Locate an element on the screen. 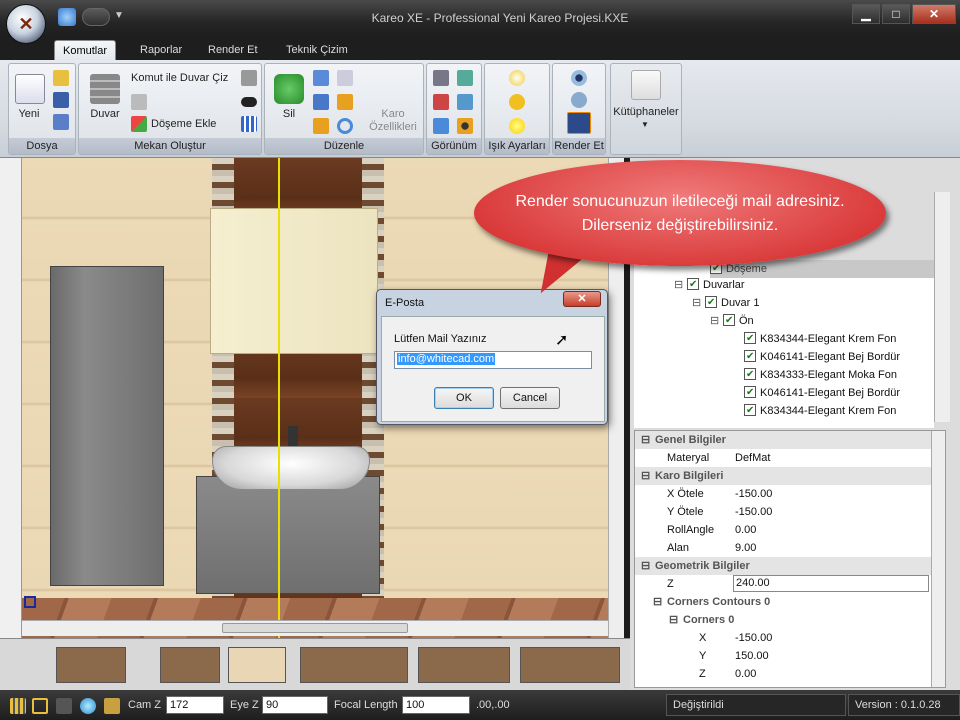  tab-raporlar: Raporlar is located at coordinates (161, 50).